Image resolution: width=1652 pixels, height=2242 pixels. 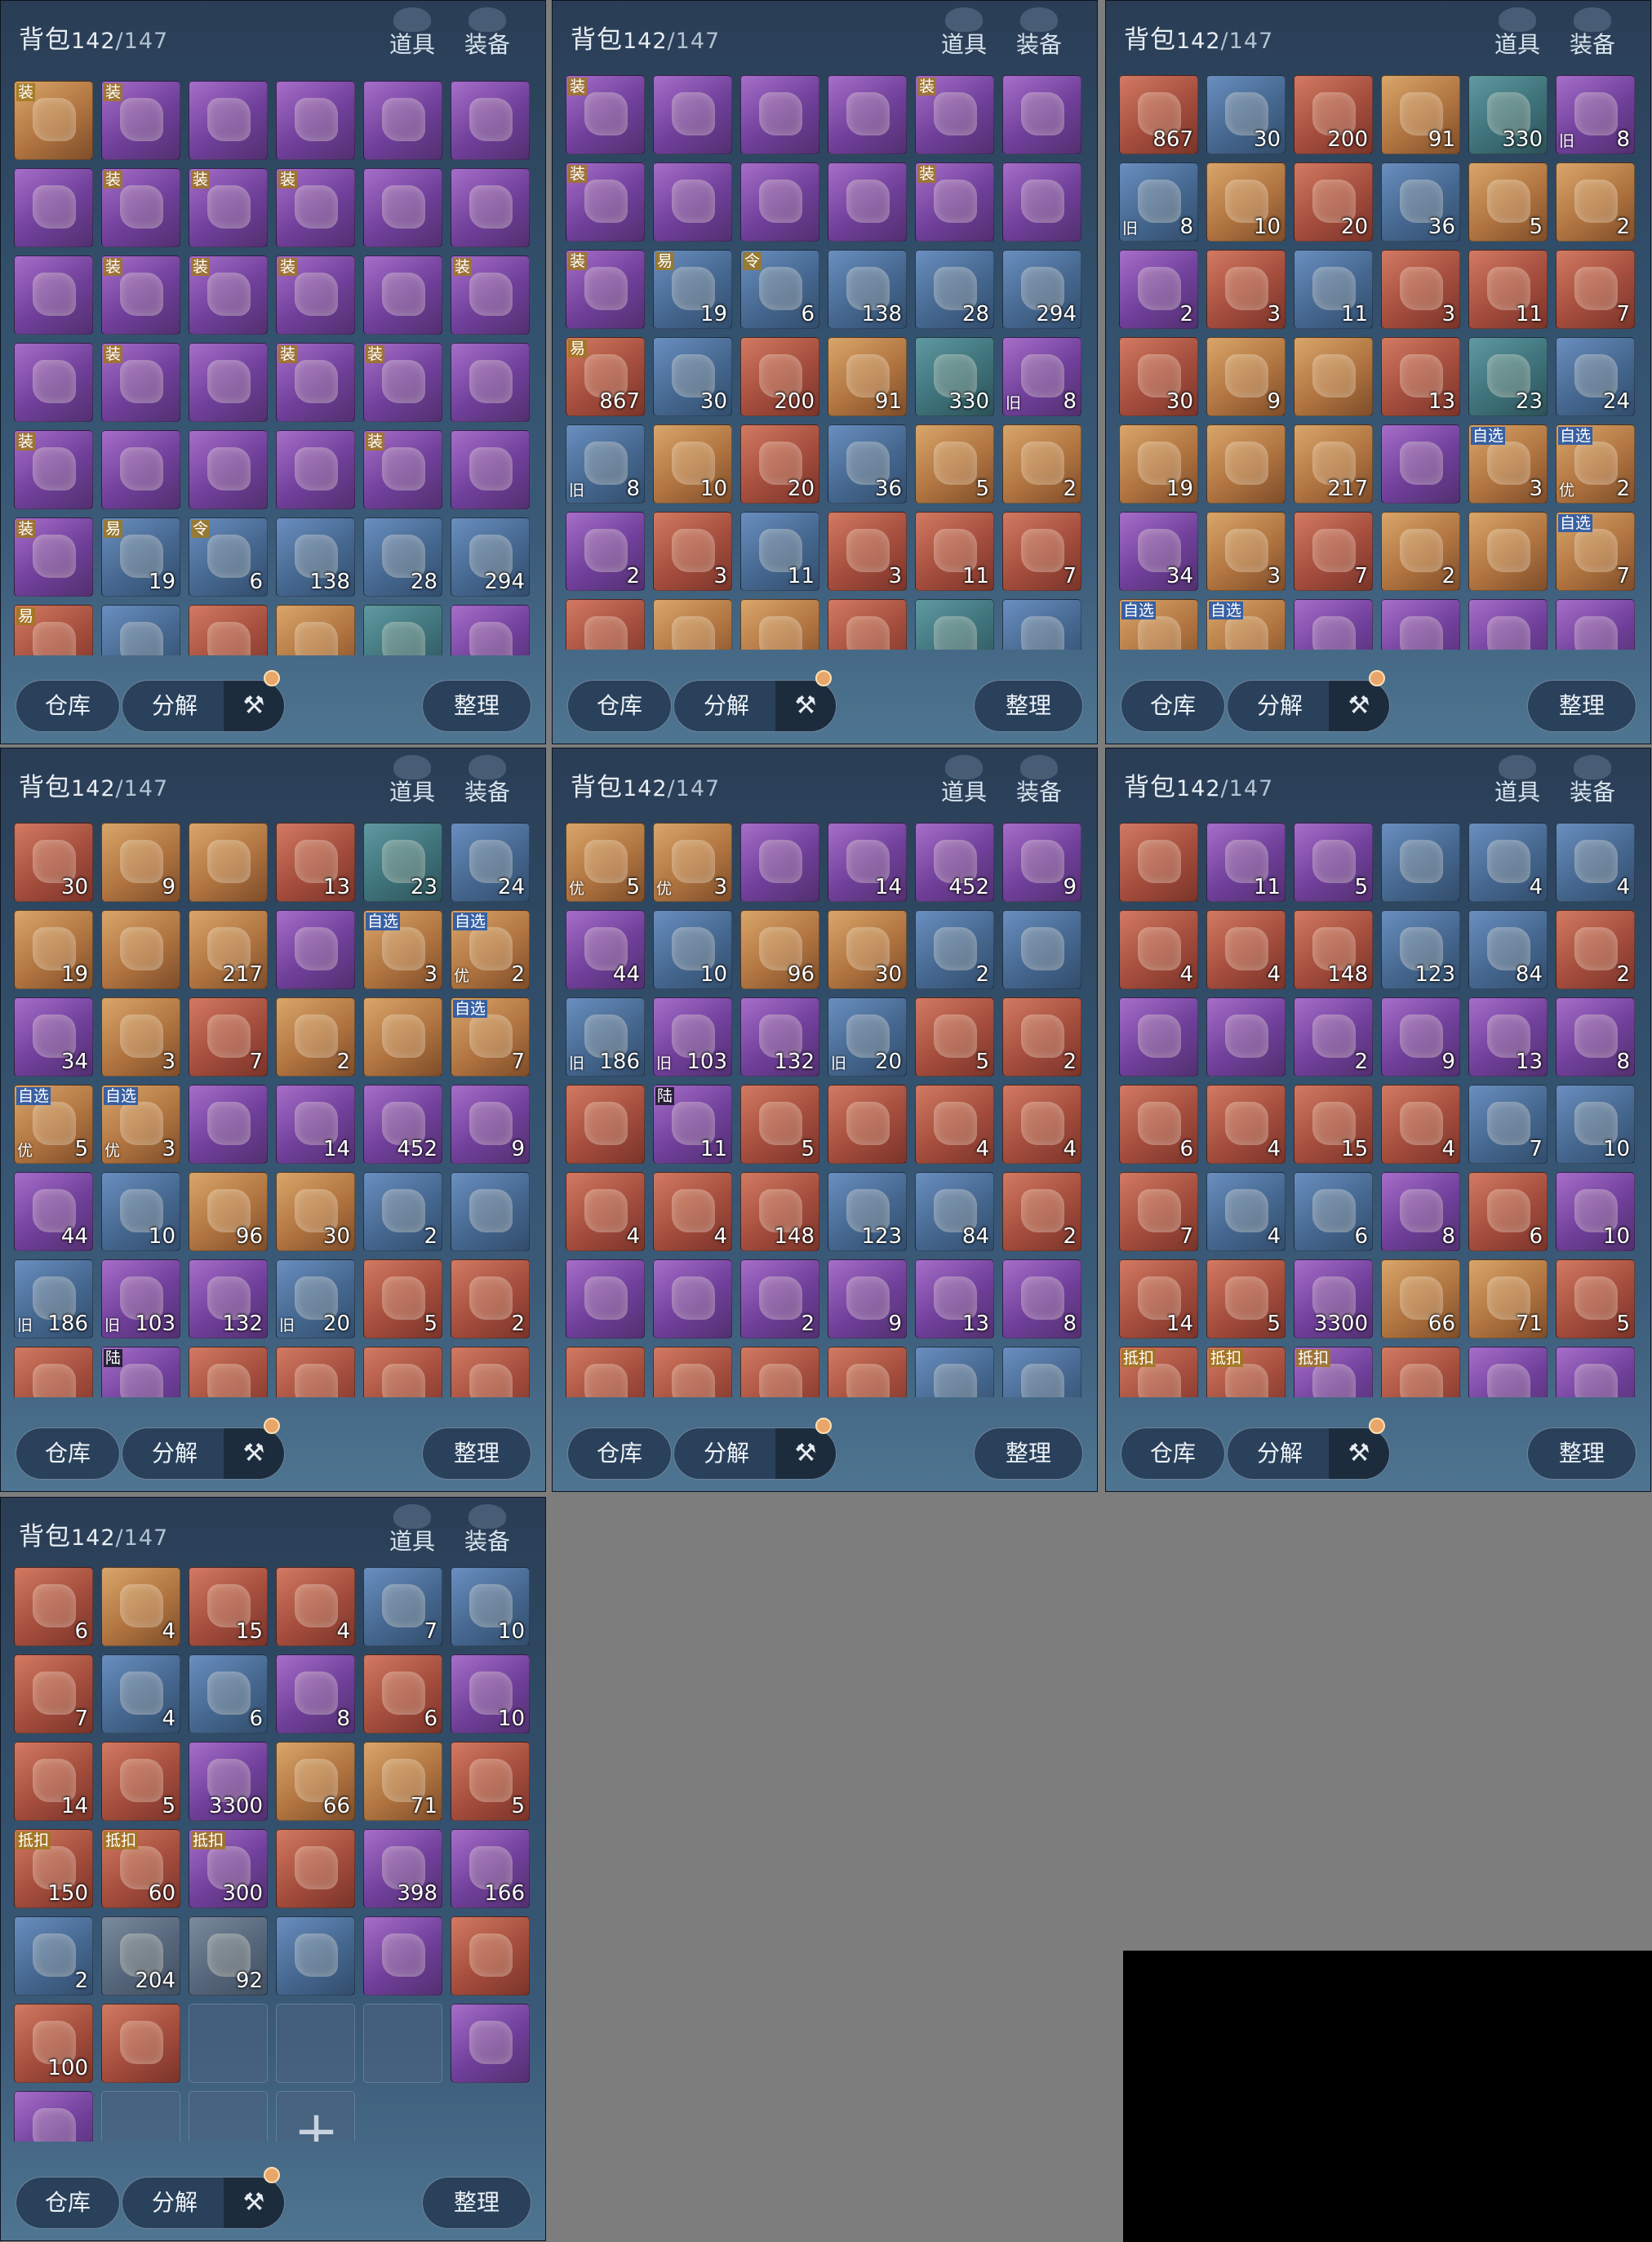 I want to click on item-slot: 14, so click(x=53, y=1782).